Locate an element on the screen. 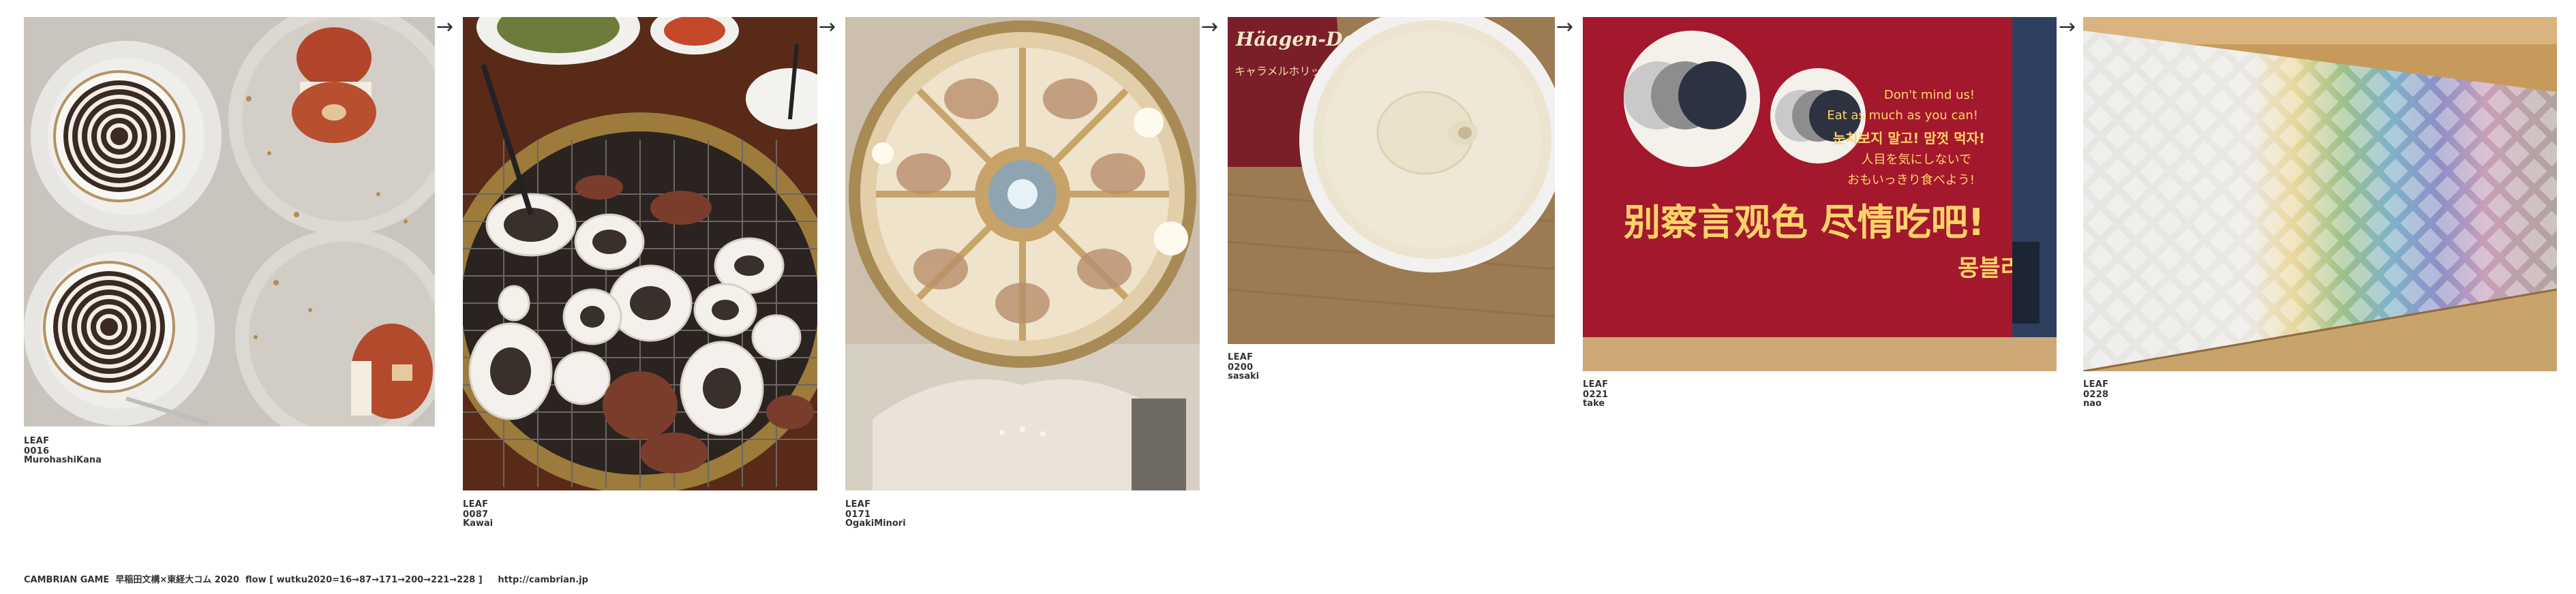  leaf-author: Kawai is located at coordinates (478, 523).